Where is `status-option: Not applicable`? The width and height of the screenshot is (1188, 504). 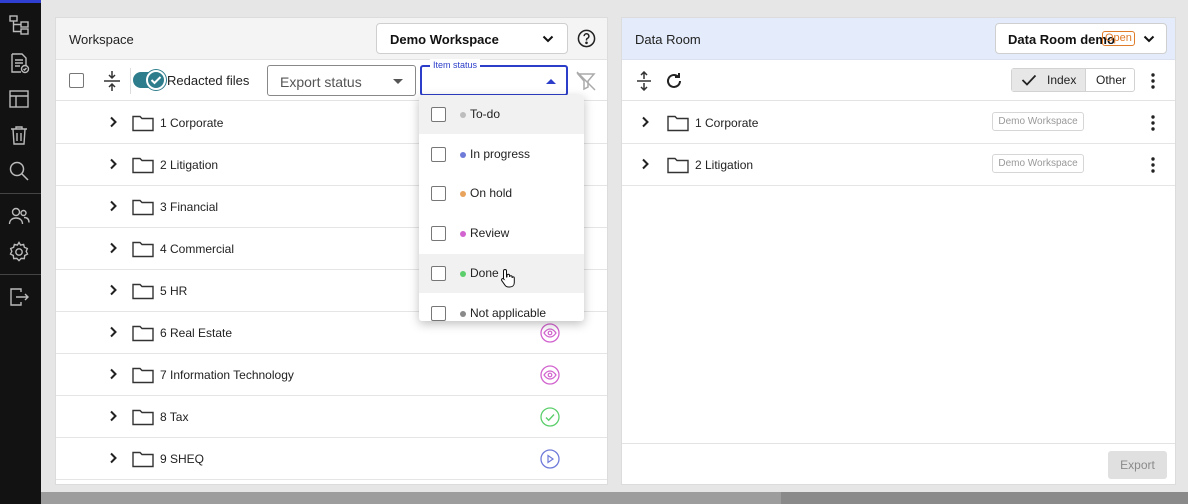 status-option: Not applicable is located at coordinates (501, 308).